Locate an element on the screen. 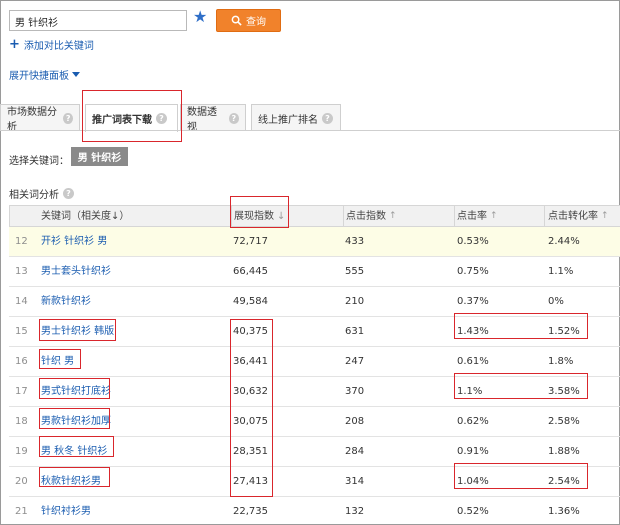 The image size is (620, 525). ctr-value: 0.62% is located at coordinates (473, 421).